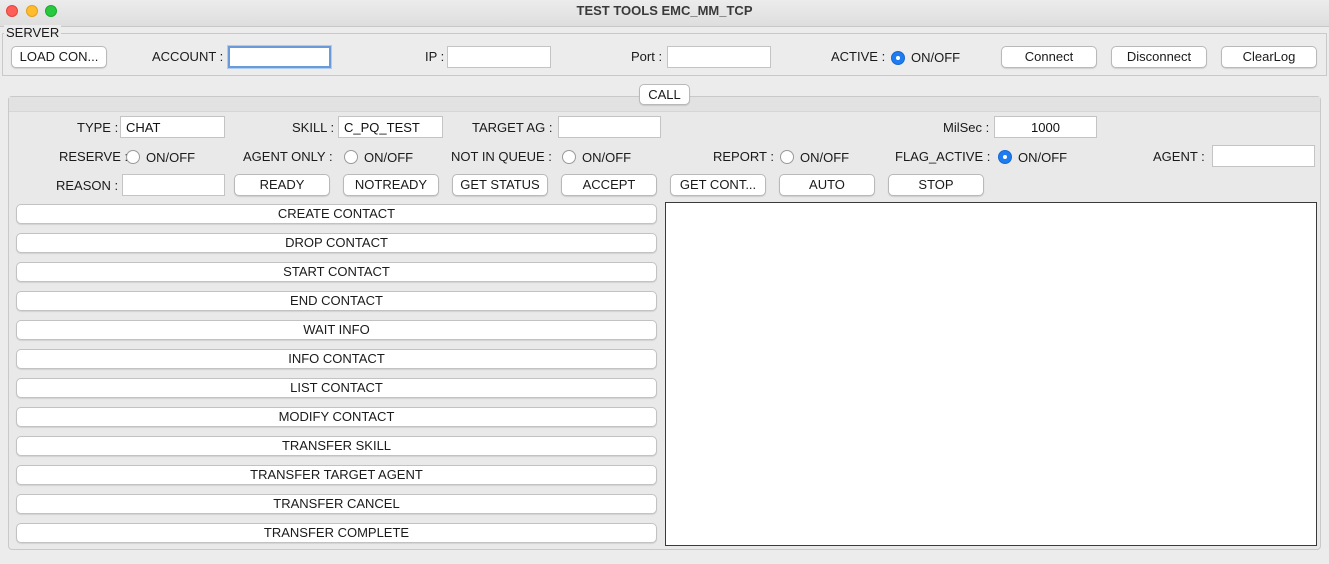  Describe the element at coordinates (1045, 127) in the screenshot. I see `milsec-input` at that location.